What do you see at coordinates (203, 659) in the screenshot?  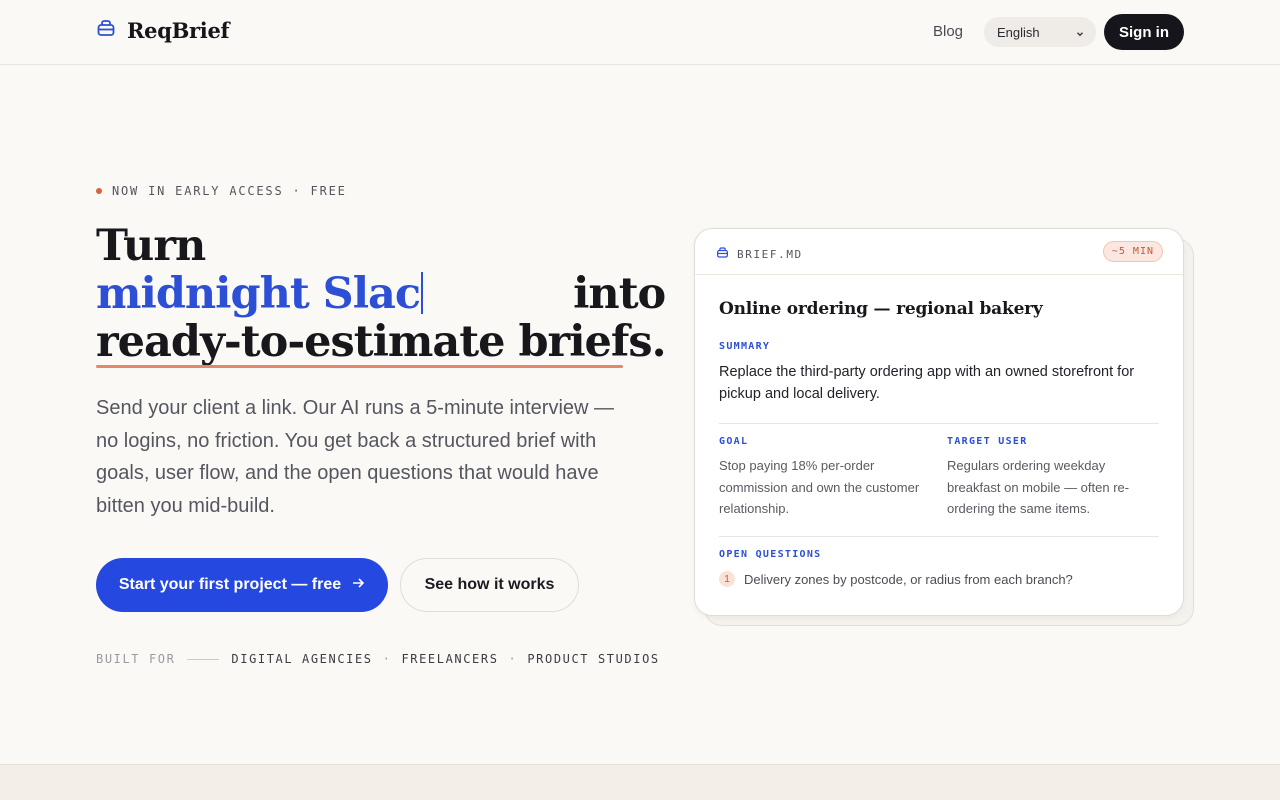 I see `built-for-divider` at bounding box center [203, 659].